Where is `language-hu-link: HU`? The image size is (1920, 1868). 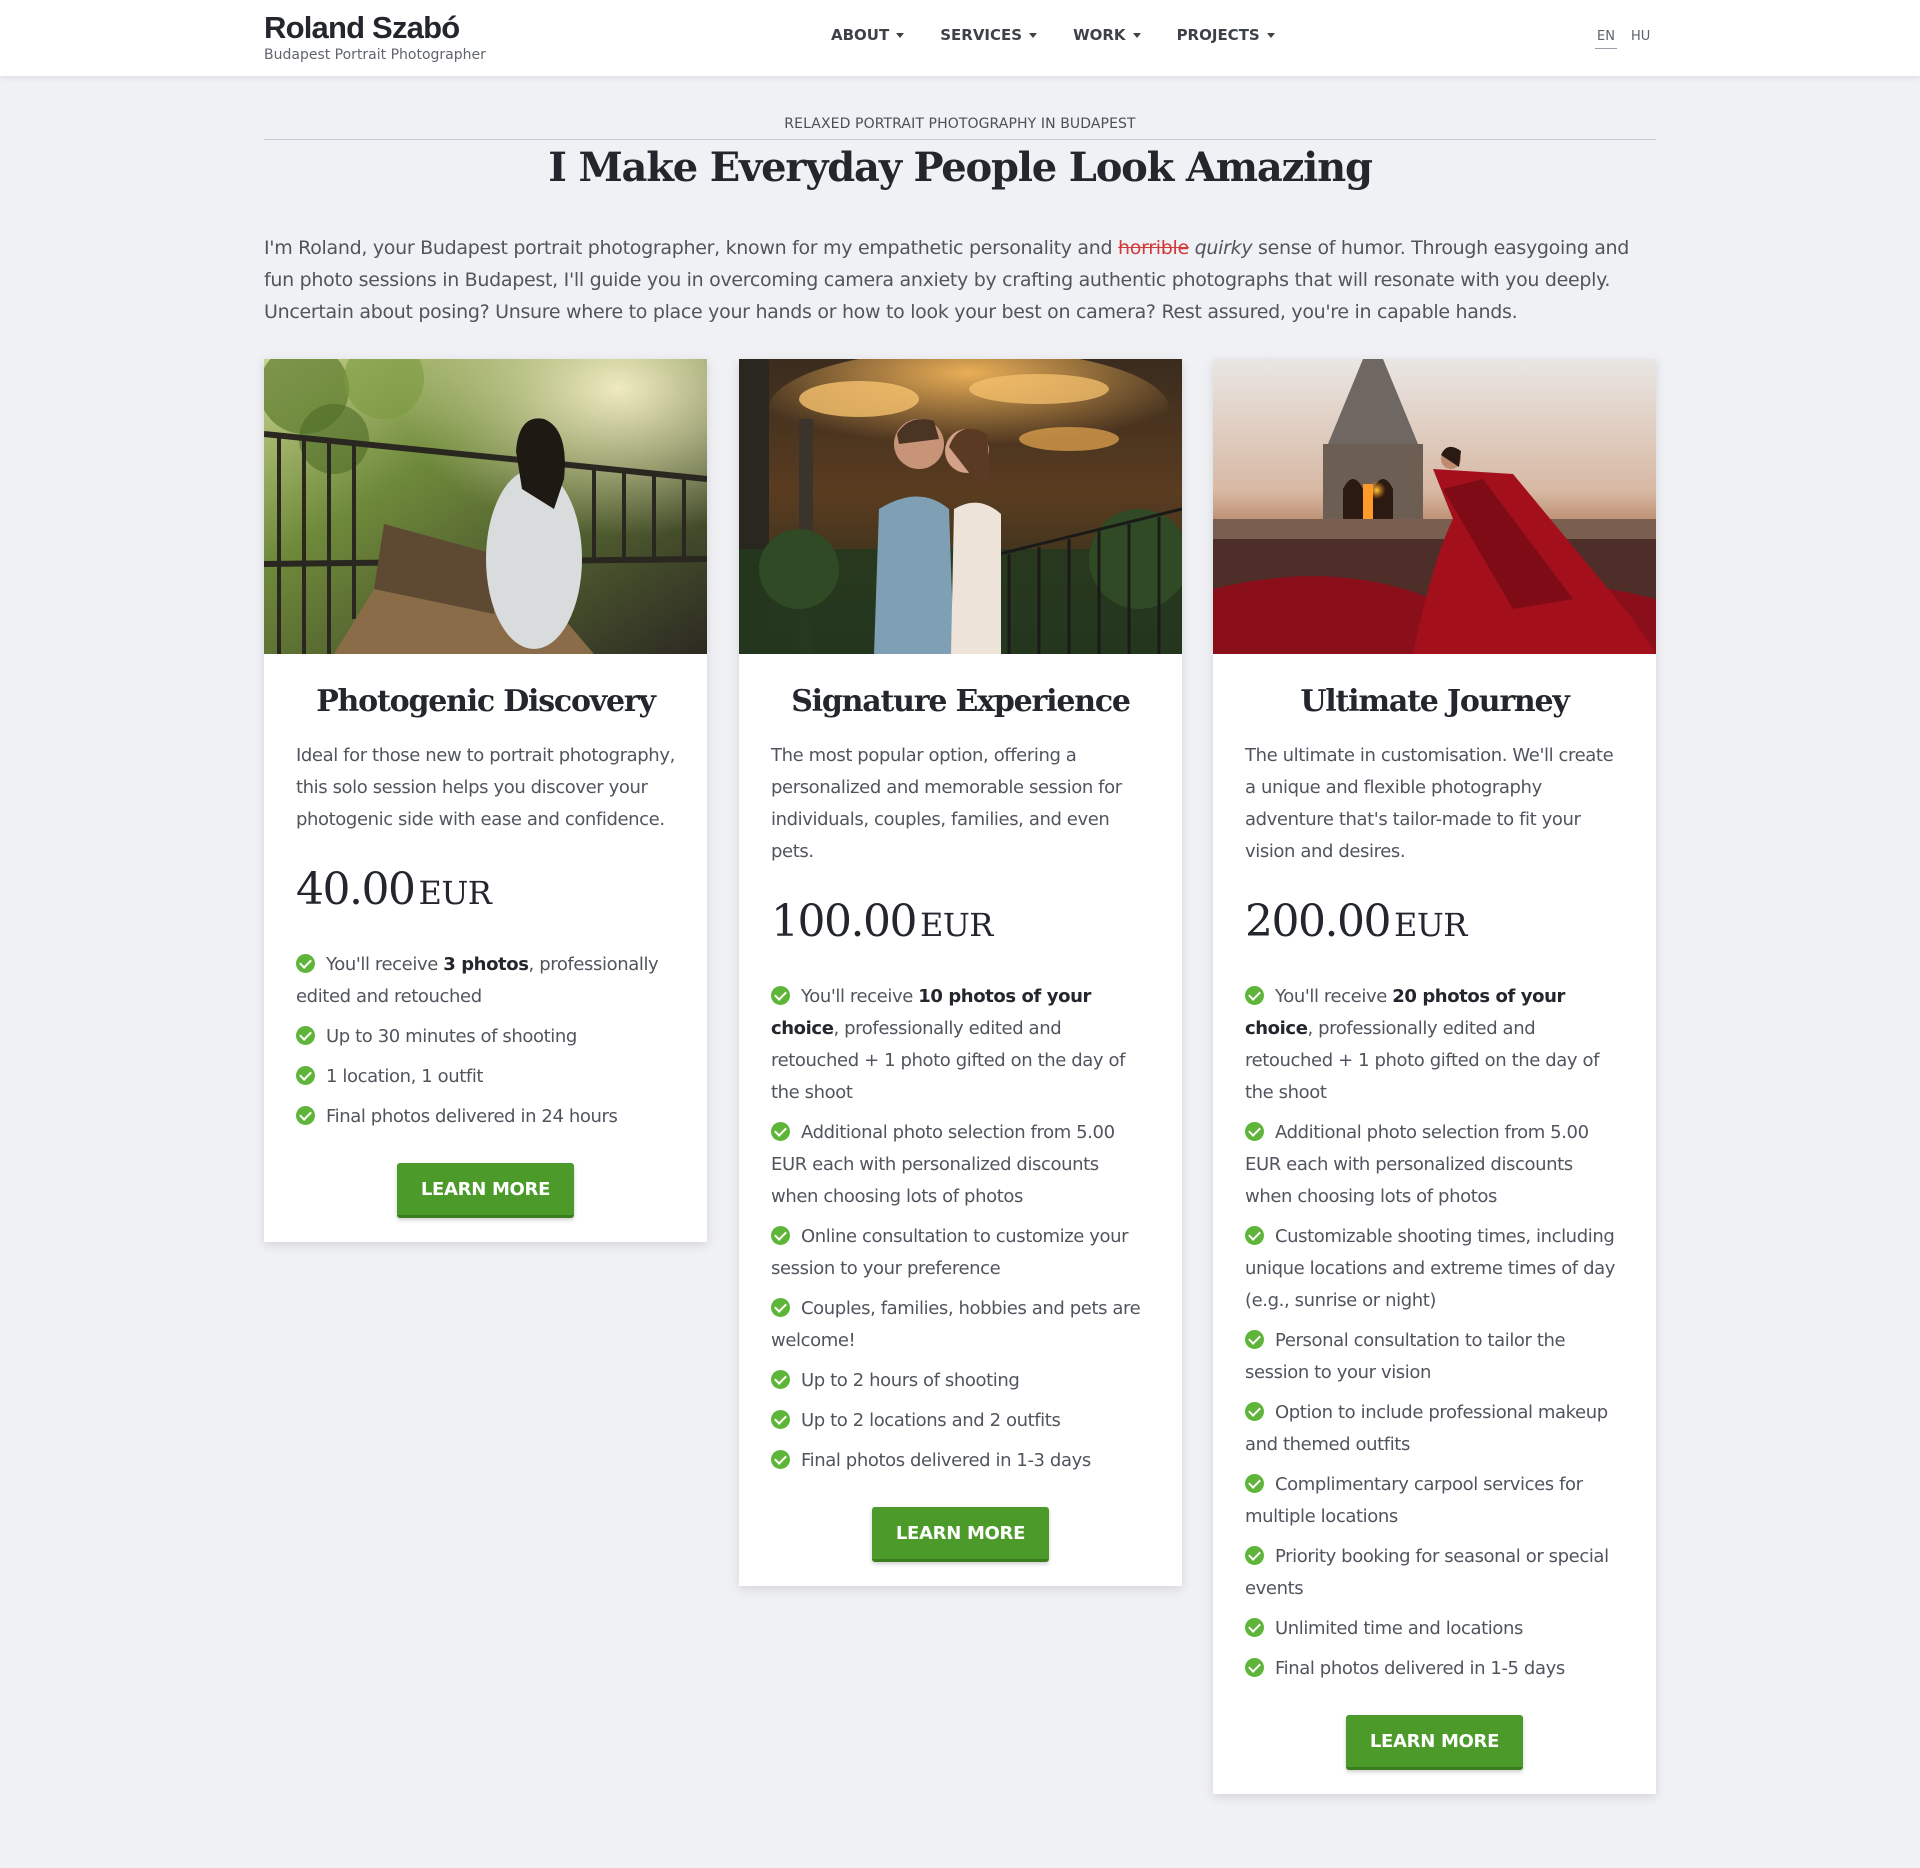 language-hu-link: HU is located at coordinates (1640, 36).